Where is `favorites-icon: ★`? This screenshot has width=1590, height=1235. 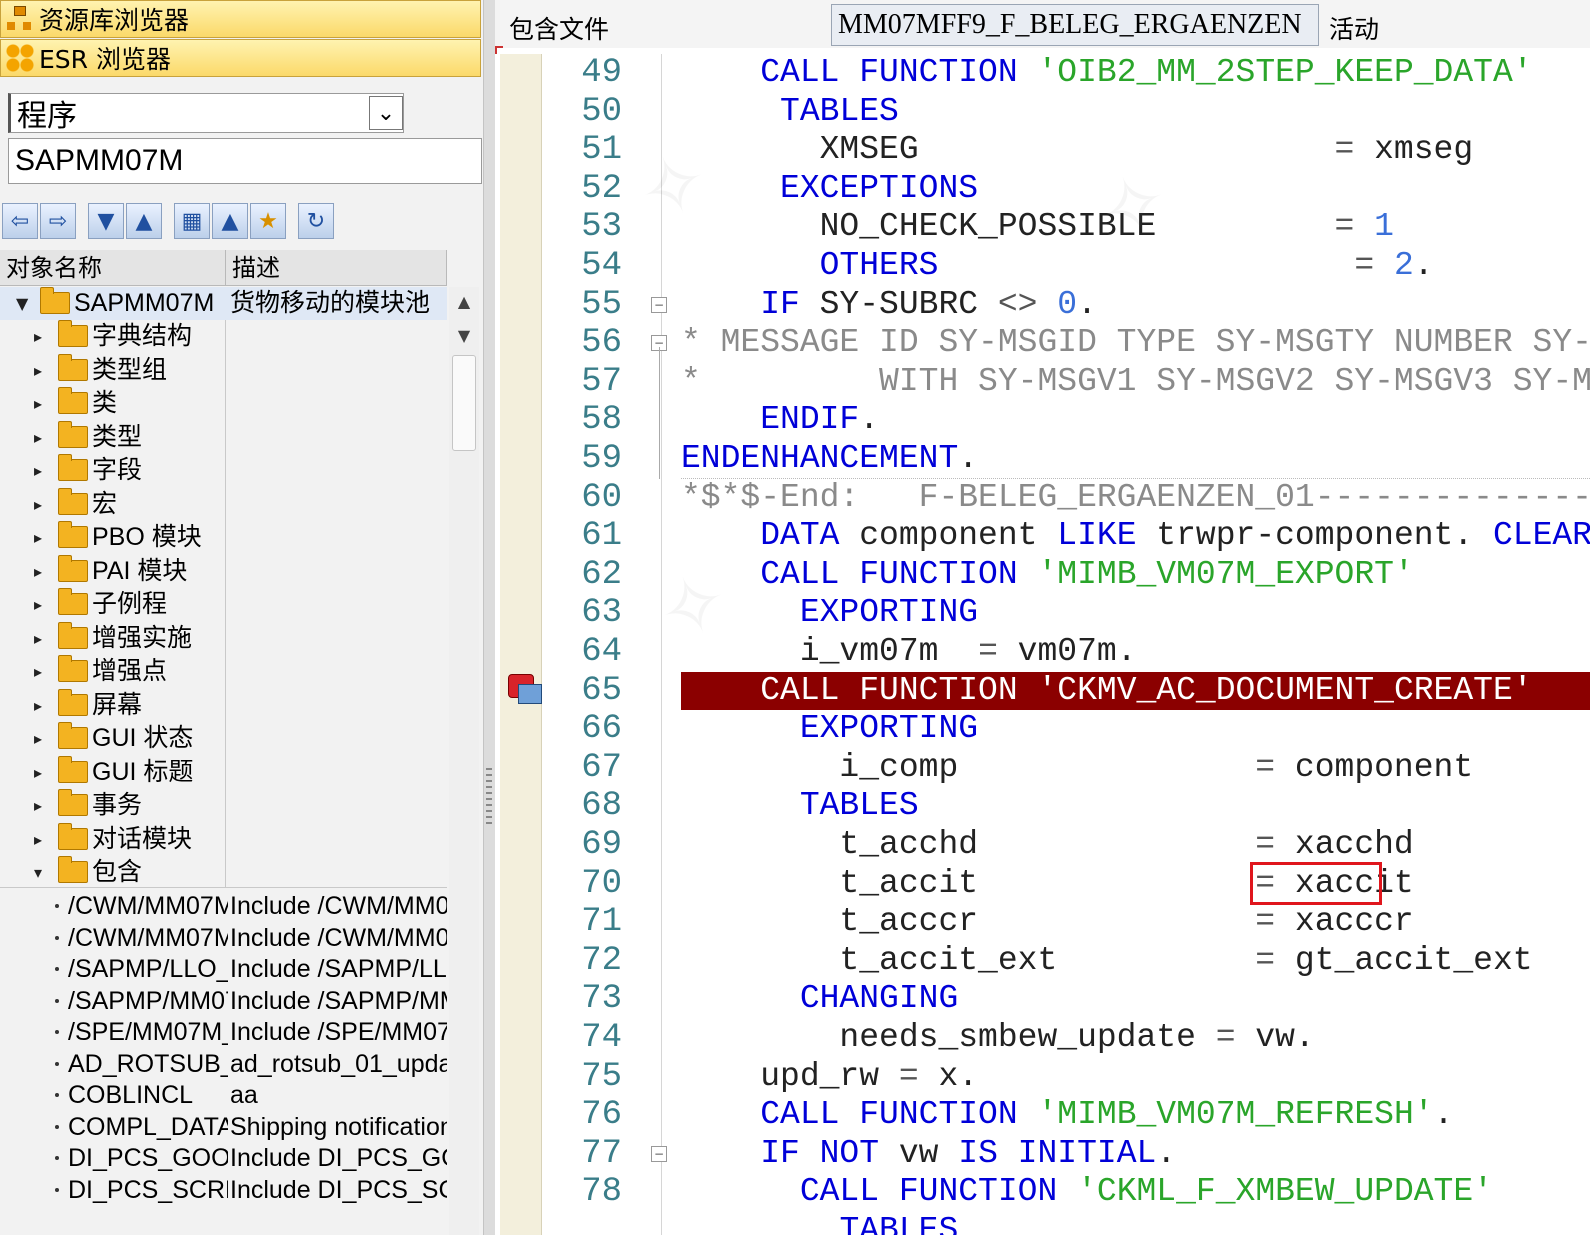
favorites-icon: ★ is located at coordinates (268, 221).